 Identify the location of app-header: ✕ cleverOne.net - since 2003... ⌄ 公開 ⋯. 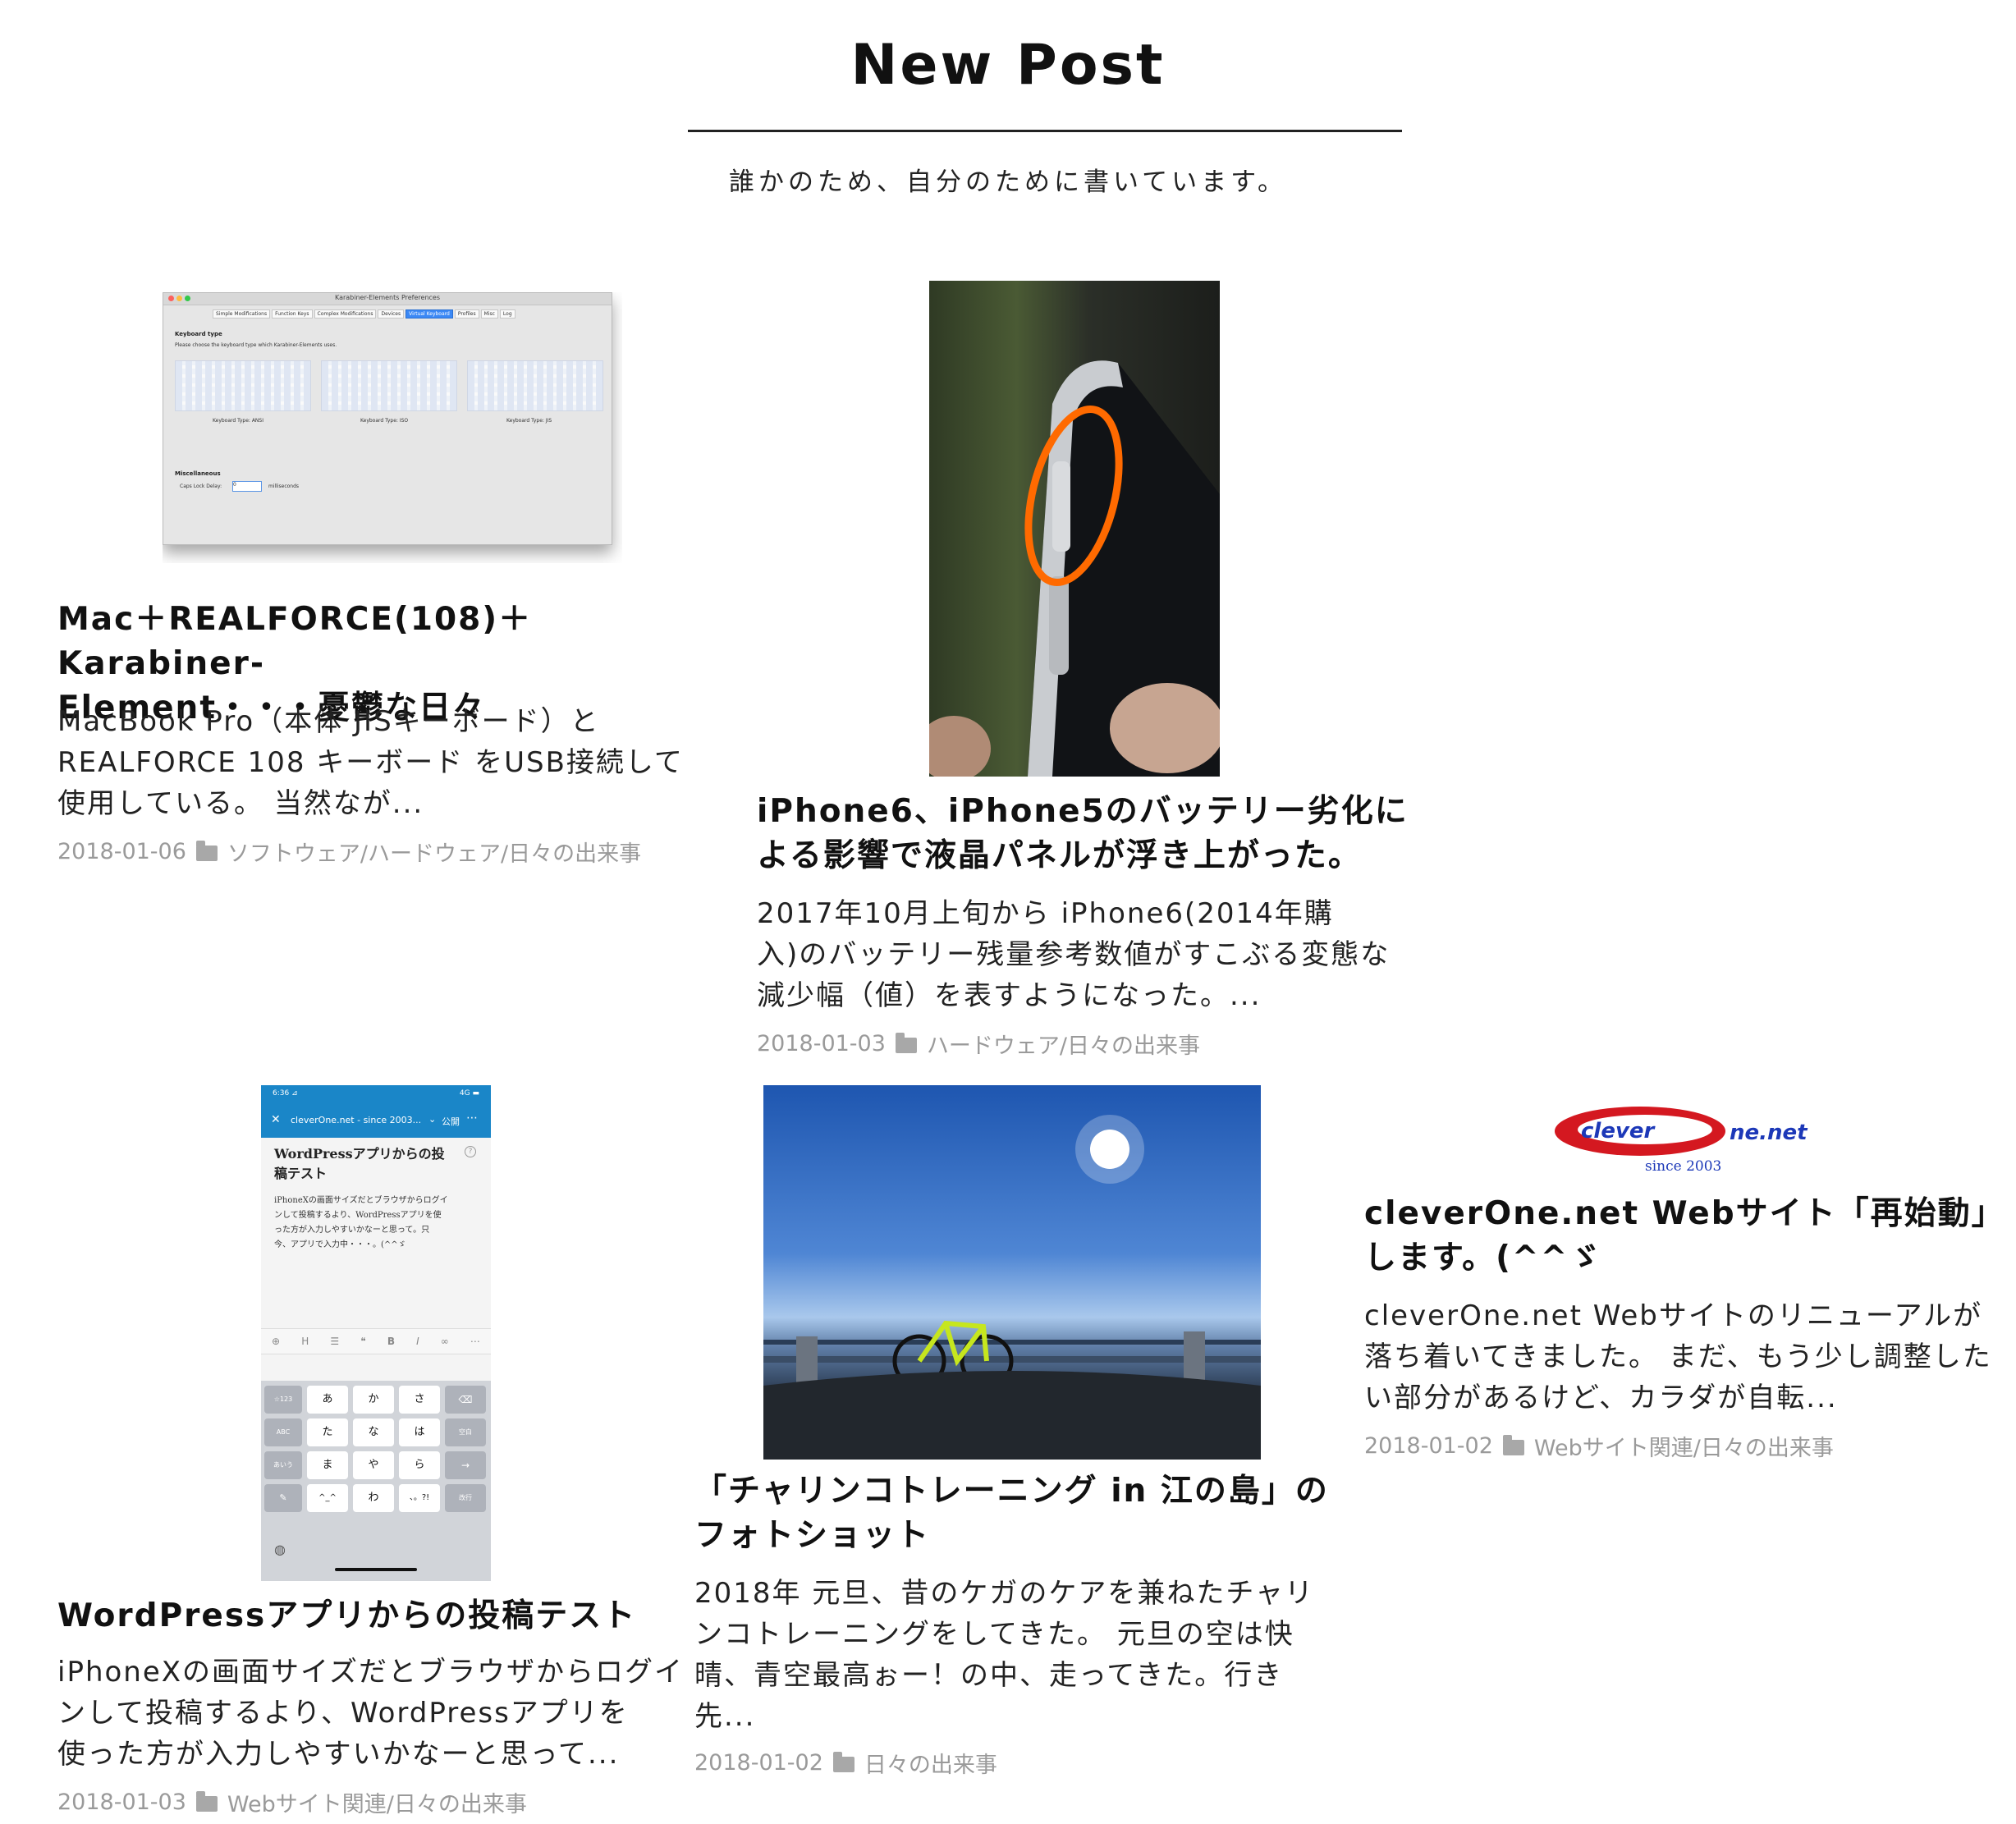
(376, 1120).